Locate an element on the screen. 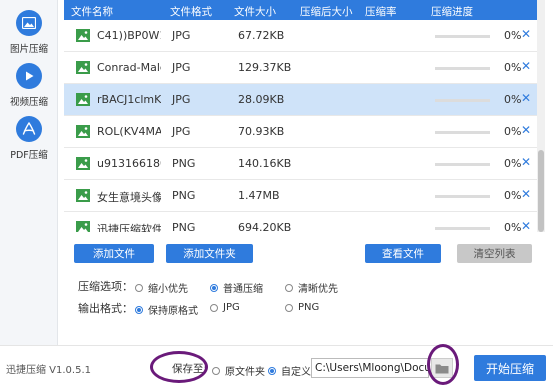  file-size: 1.47MB is located at coordinates (259, 195).